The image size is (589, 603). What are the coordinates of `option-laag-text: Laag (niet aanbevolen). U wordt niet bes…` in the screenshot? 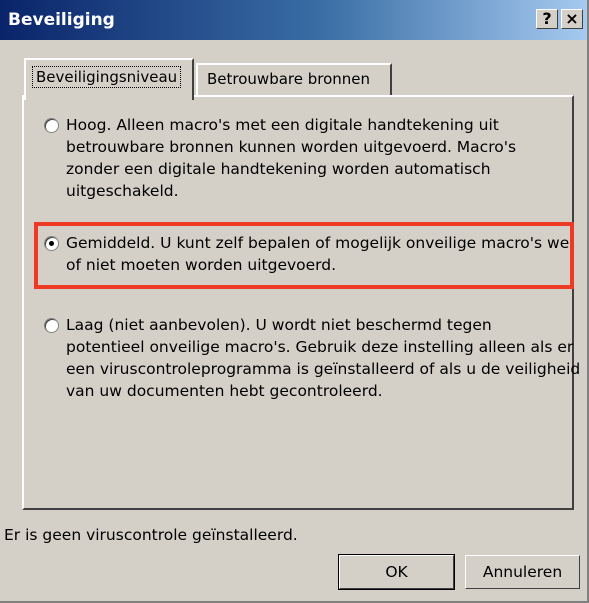 It's located at (323, 358).